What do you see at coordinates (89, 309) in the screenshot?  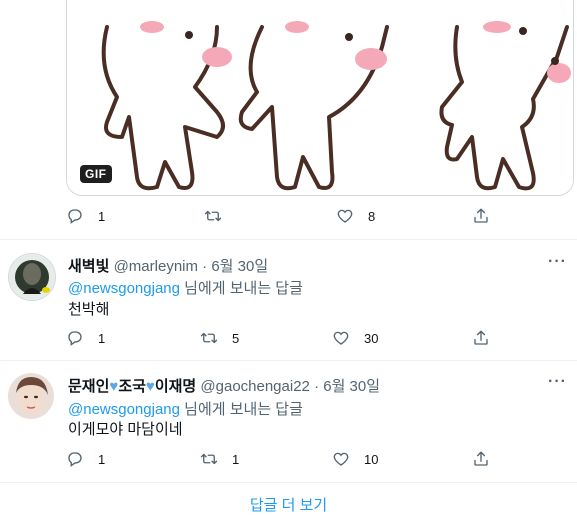 I see `tweet-text: 천박해` at bounding box center [89, 309].